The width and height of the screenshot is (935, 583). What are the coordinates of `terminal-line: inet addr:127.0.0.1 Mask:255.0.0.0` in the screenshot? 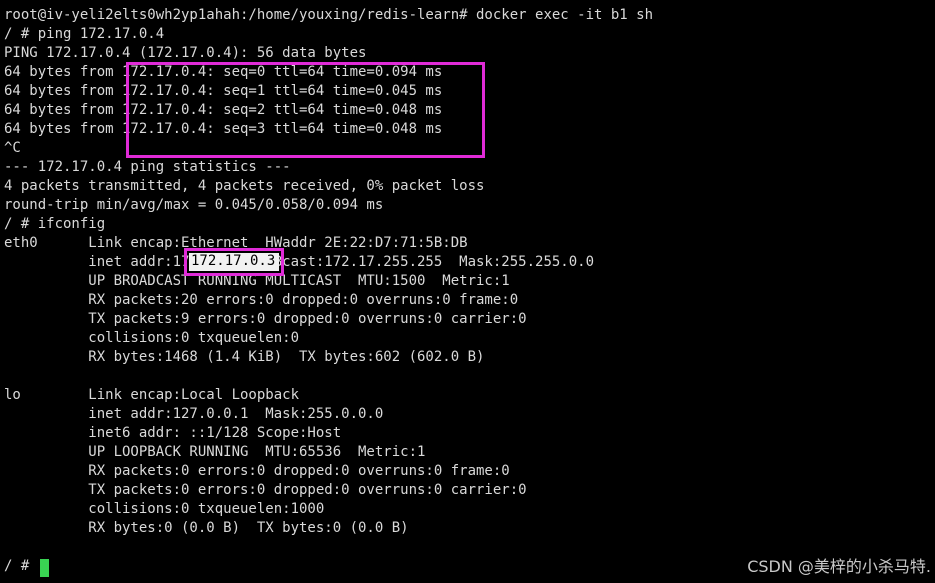 It's located at (194, 414).